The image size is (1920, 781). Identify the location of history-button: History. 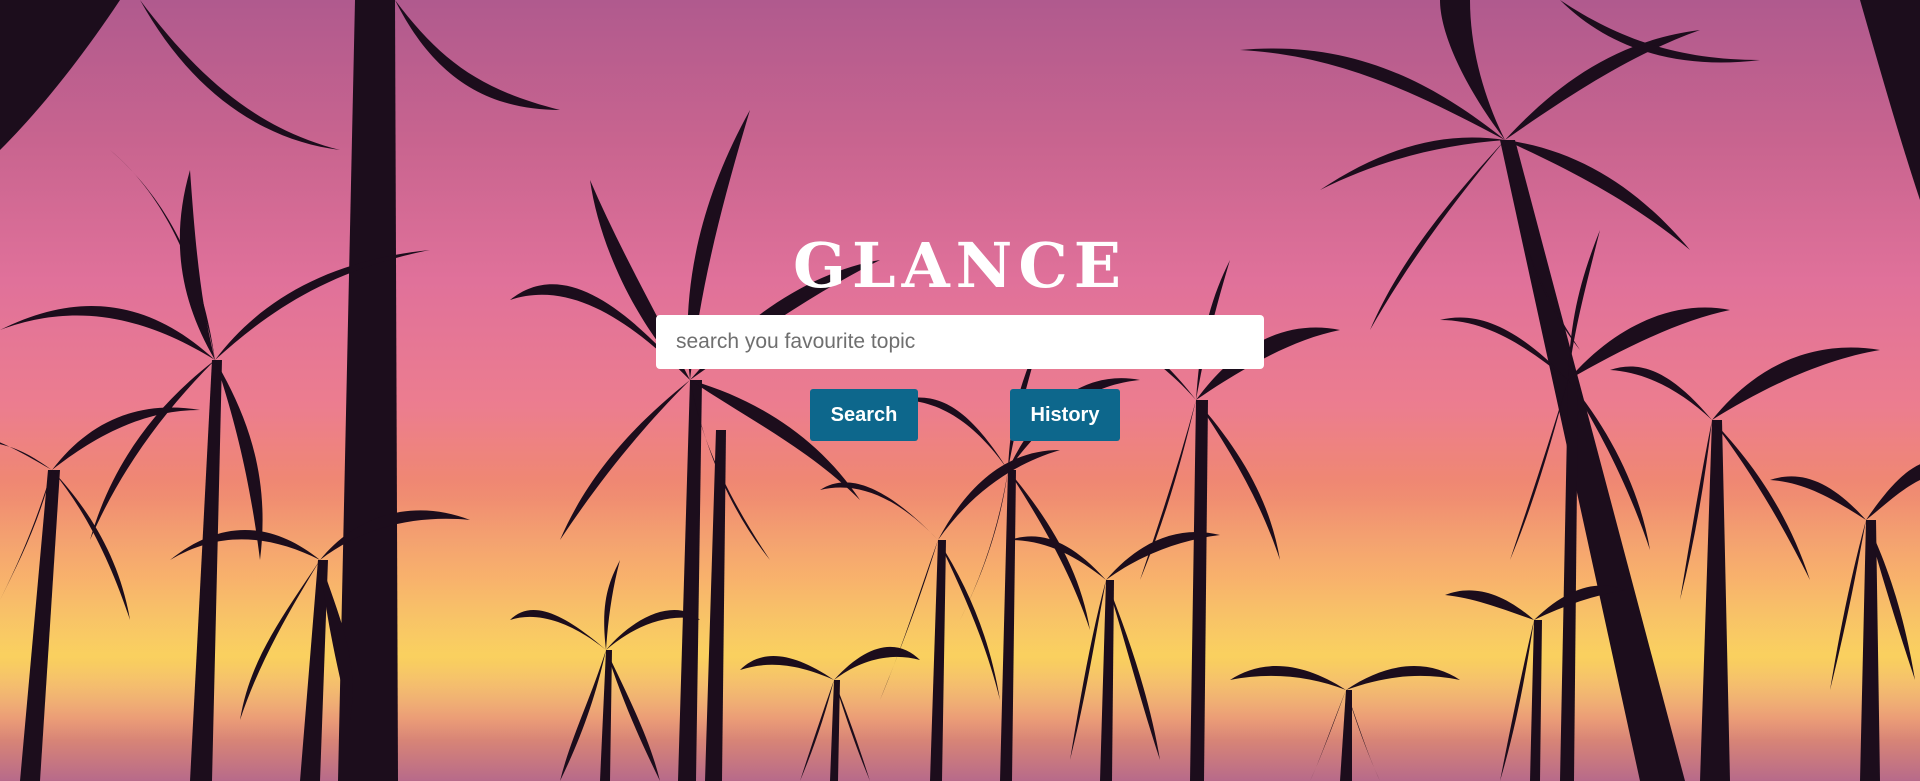
(1065, 415).